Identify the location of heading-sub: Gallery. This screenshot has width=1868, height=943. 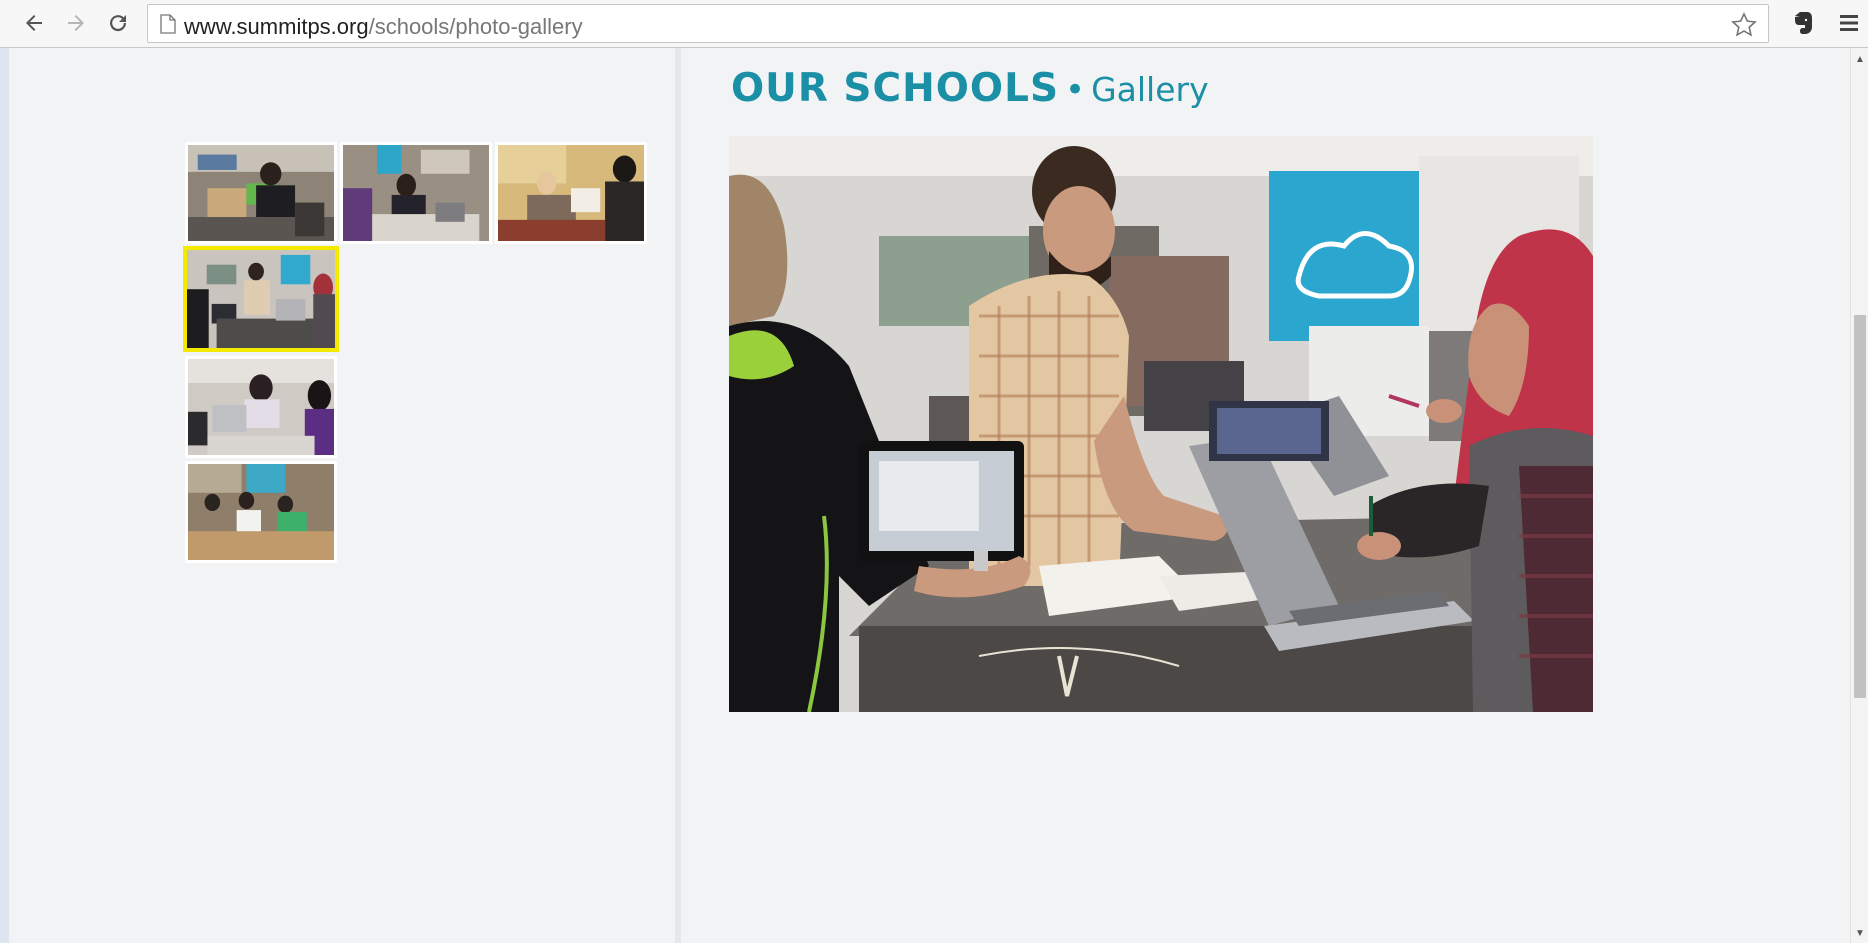
(1150, 89).